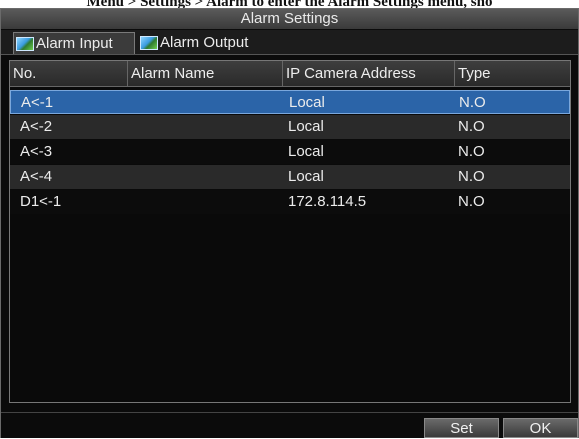 This screenshot has height=439, width=579. I want to click on table-row: A<-4 Local N.O, so click(290, 177).